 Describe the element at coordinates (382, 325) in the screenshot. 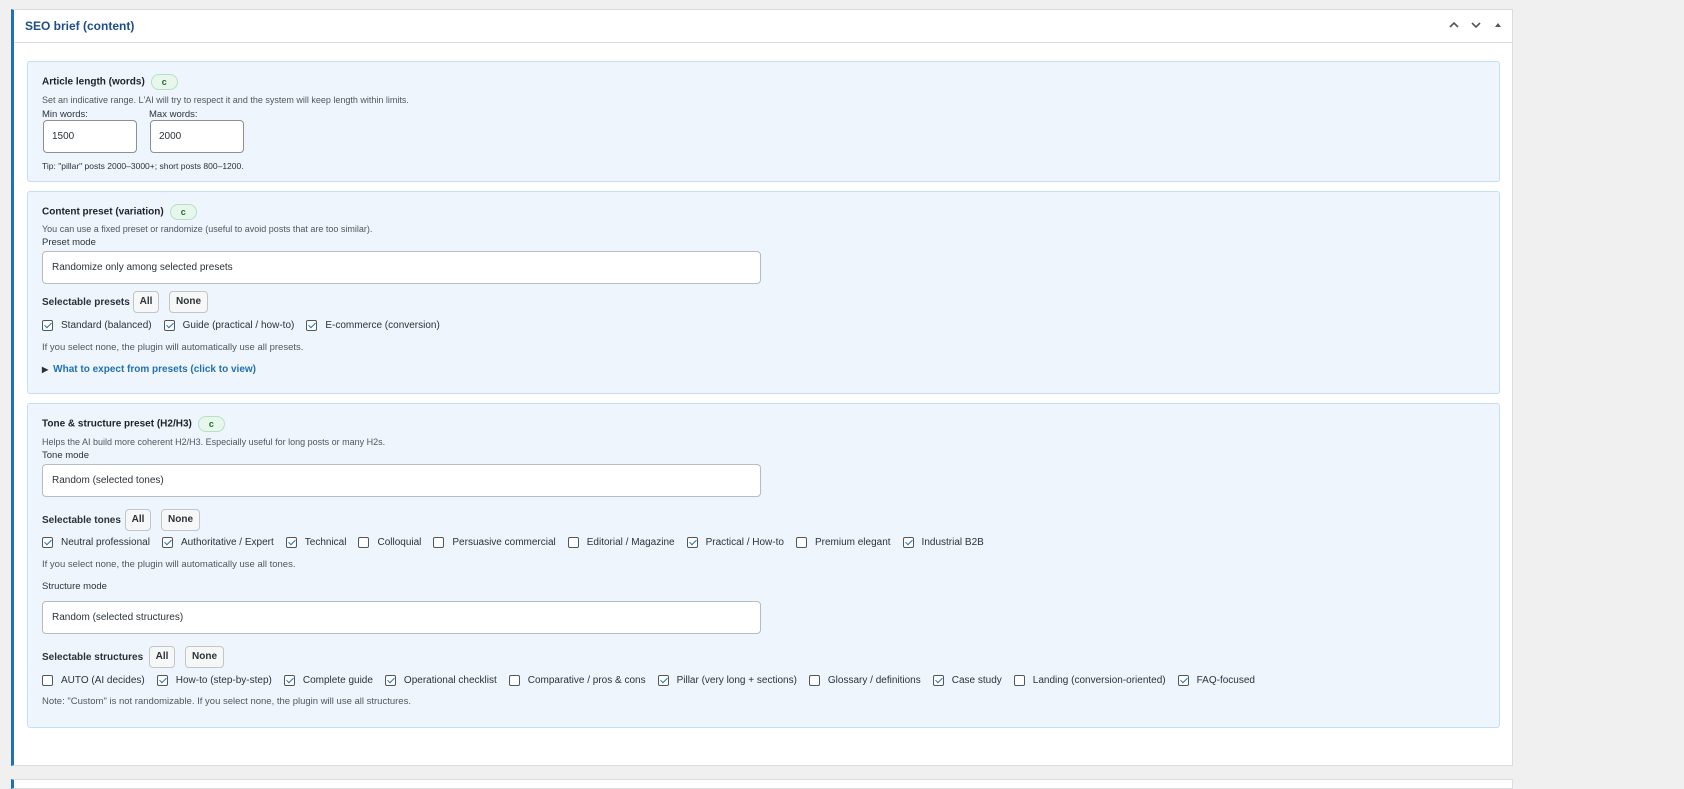

I see `preset-option-label: E-commerce (conversion)` at that location.